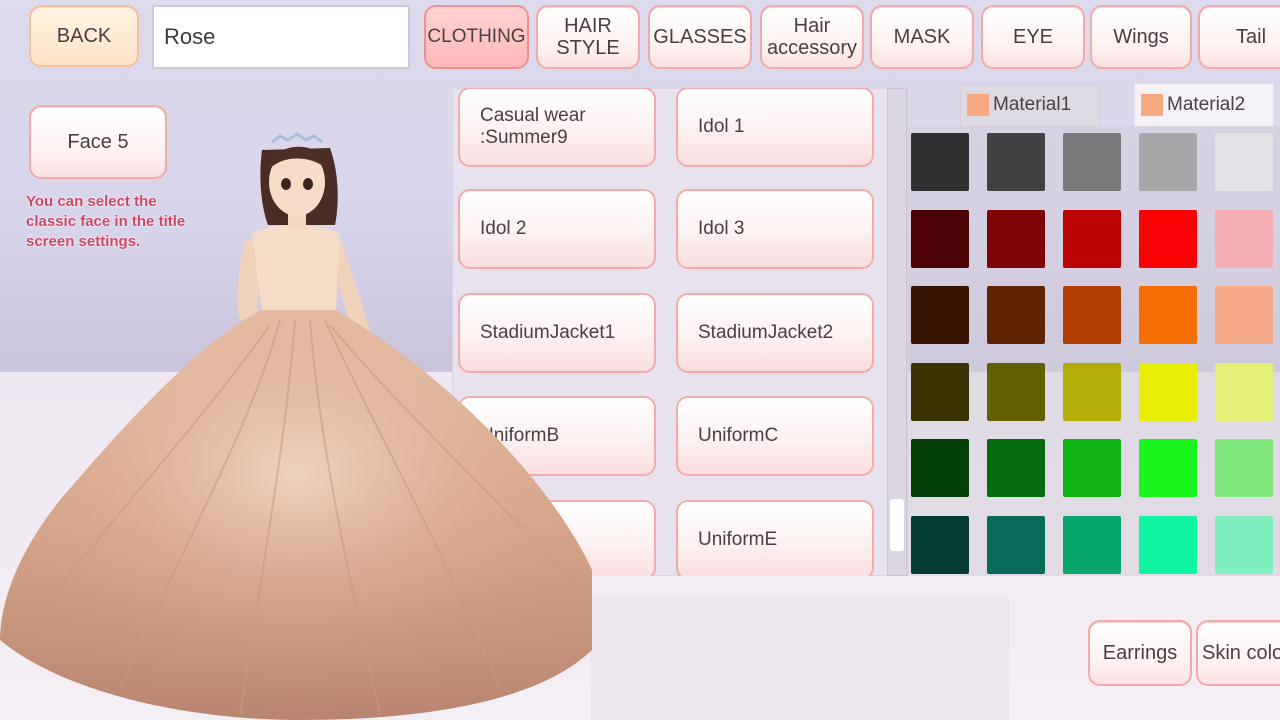 This screenshot has width=1280, height=720. Describe the element at coordinates (897, 332) in the screenshot. I see `clothing-list-scrollbar` at that location.